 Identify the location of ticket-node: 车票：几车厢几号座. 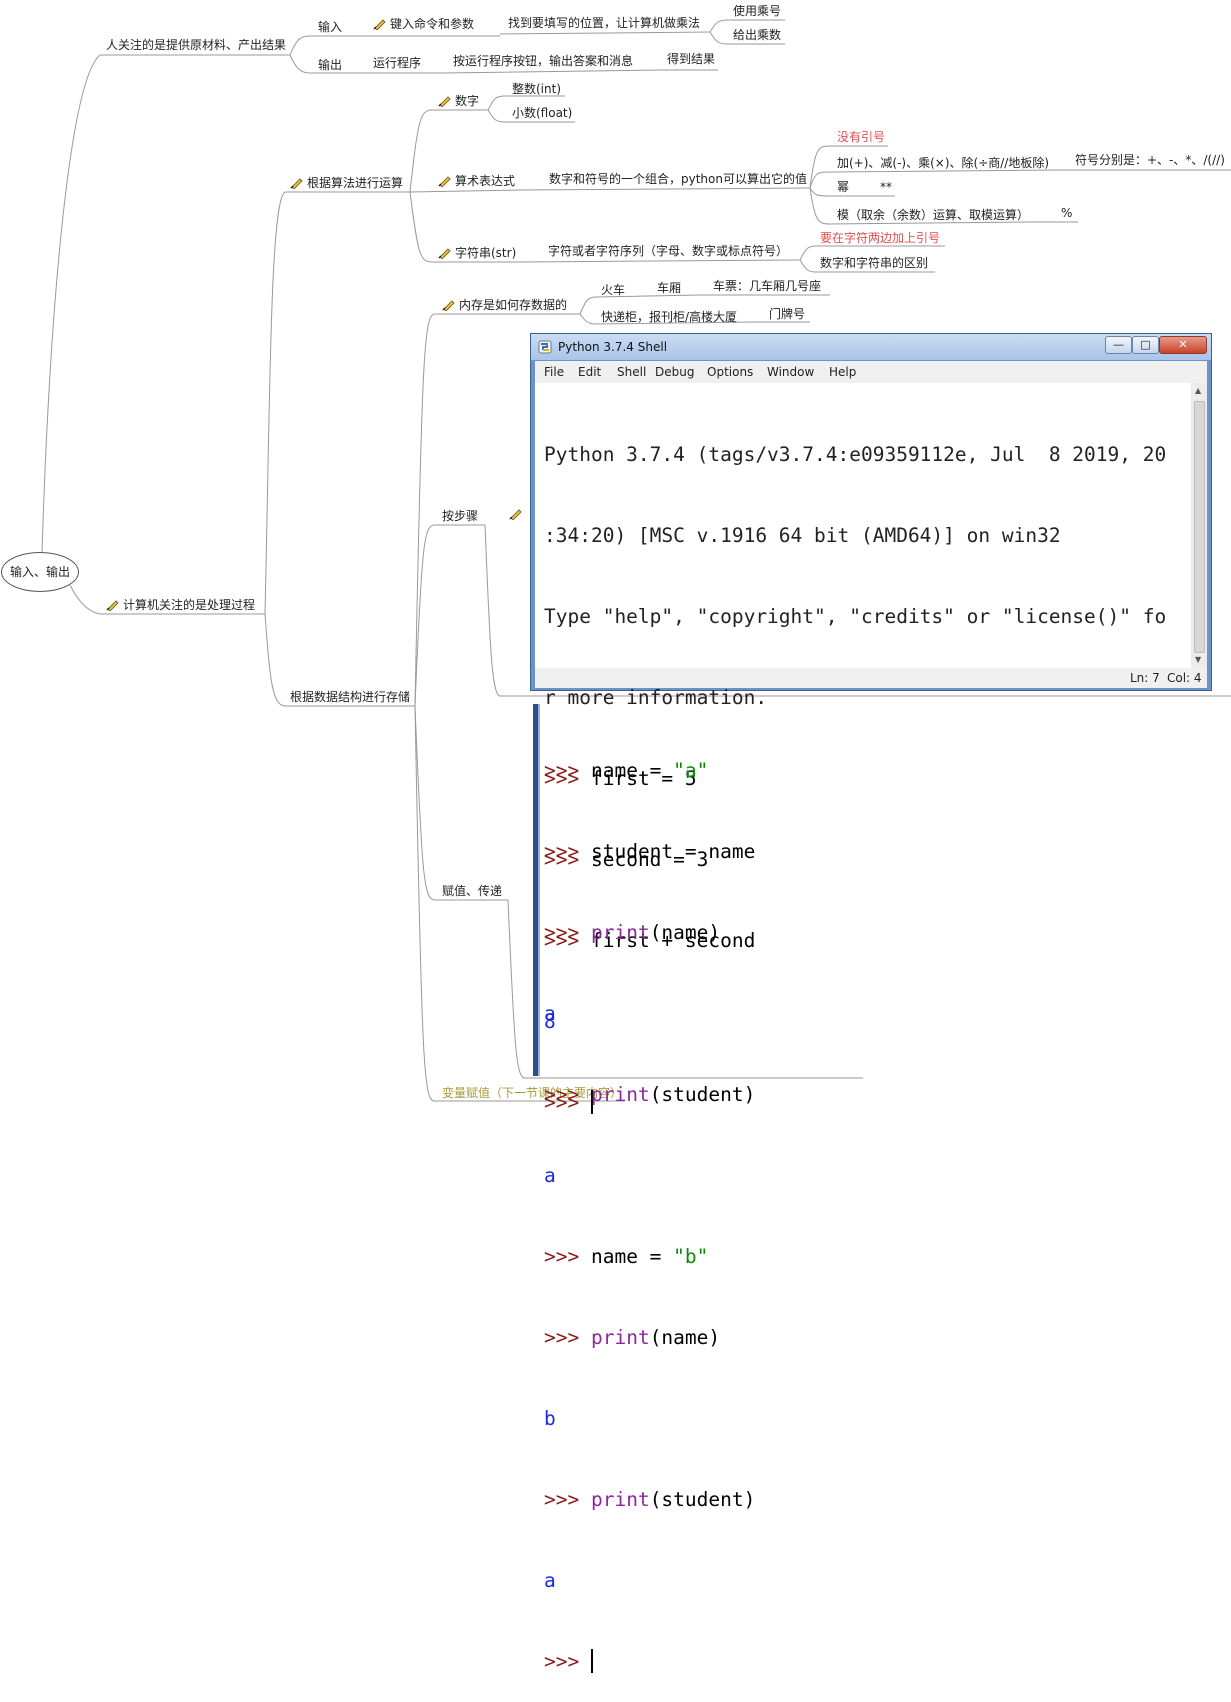
(767, 286).